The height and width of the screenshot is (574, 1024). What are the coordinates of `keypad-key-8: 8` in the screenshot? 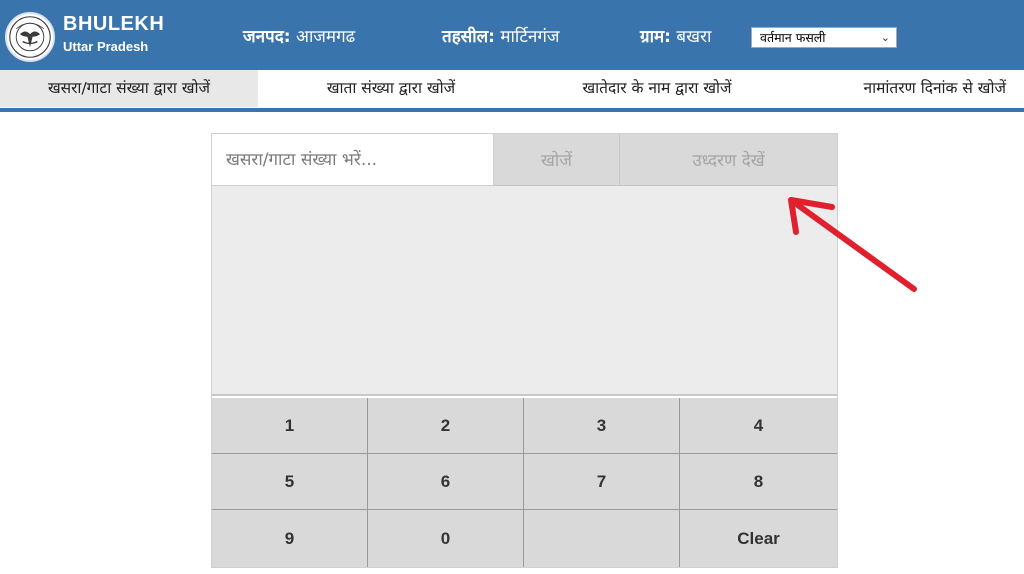 It's located at (758, 482).